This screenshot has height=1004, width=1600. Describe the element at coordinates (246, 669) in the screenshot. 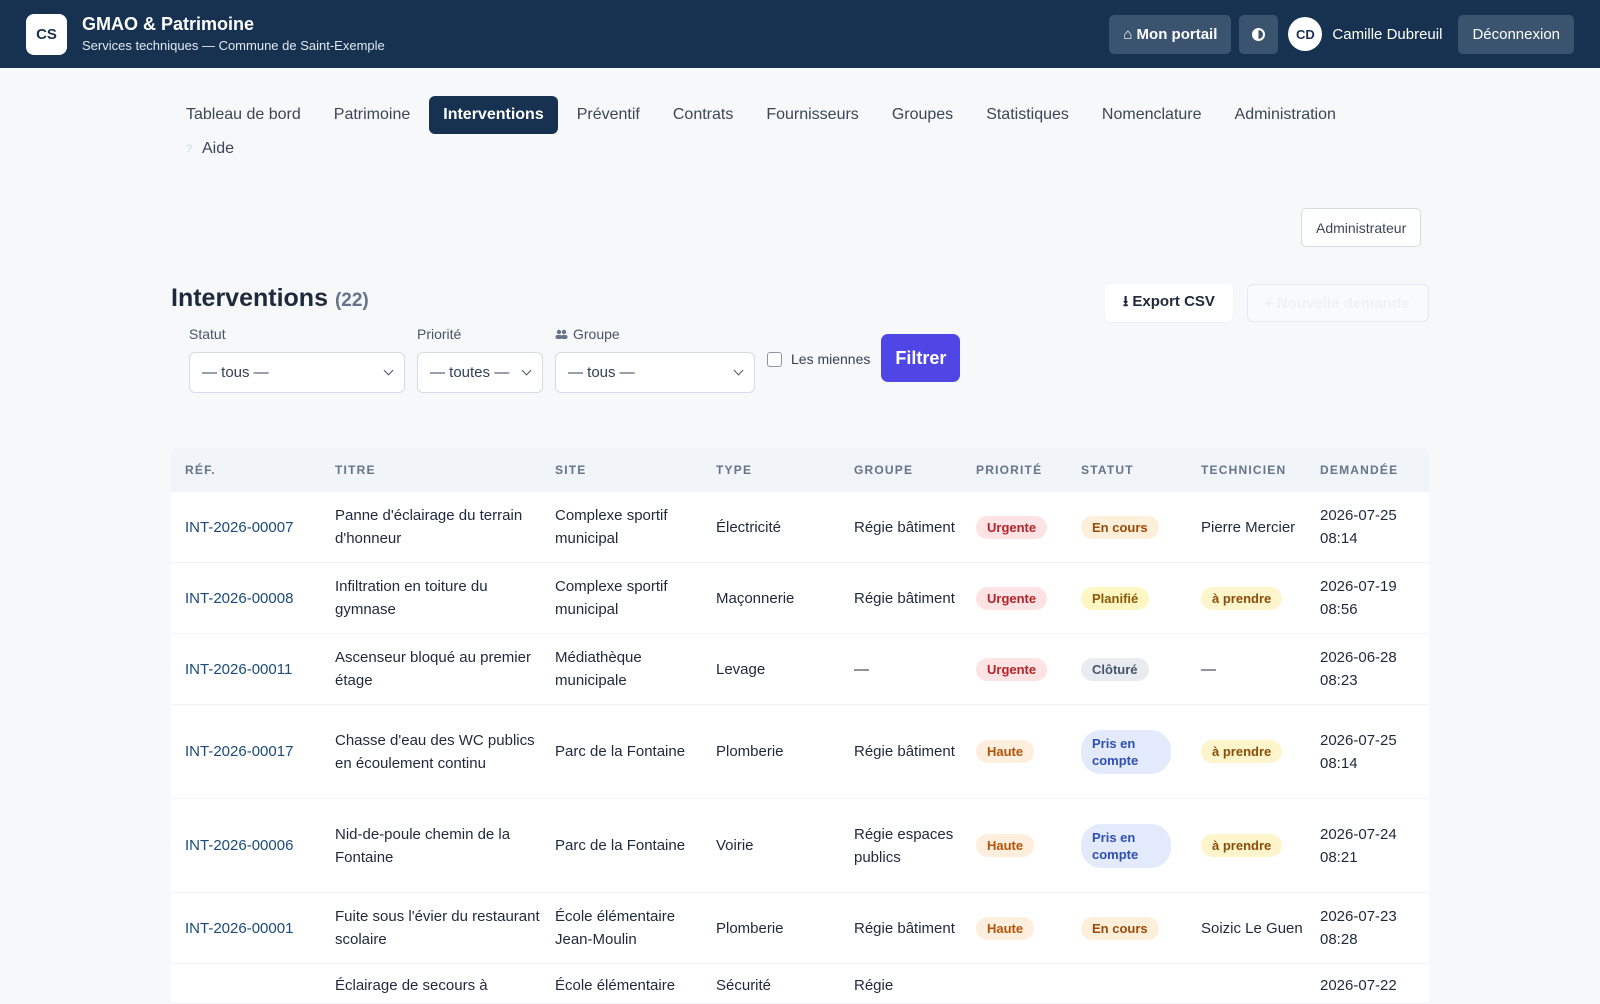

I see `cell-ref: INT-2026-00011` at that location.